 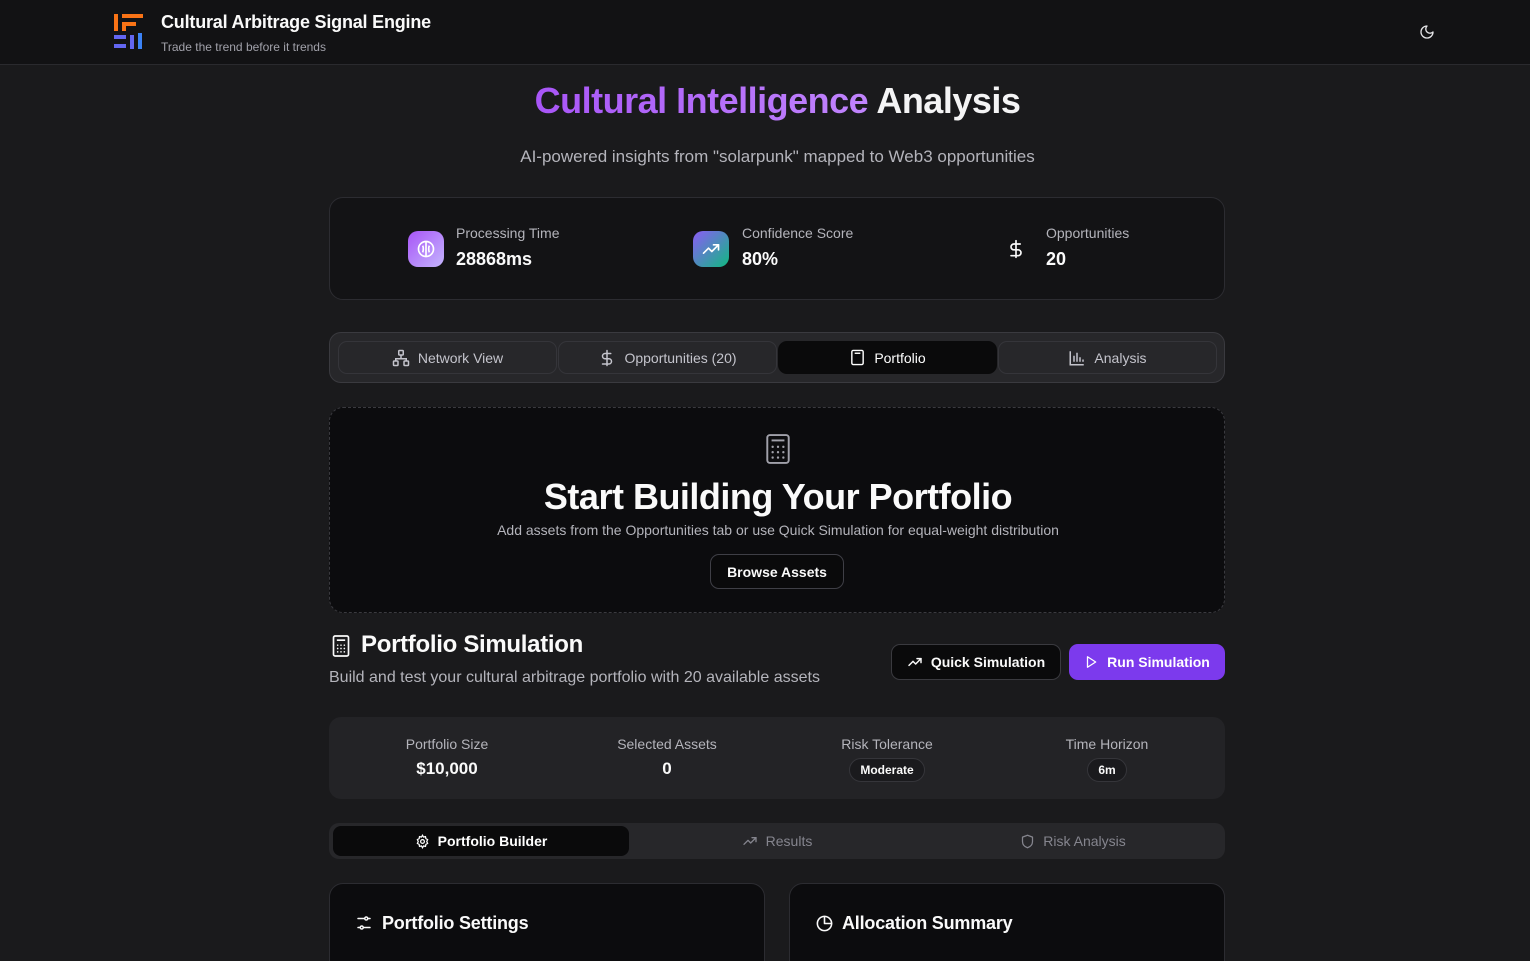 What do you see at coordinates (547, 922) in the screenshot?
I see `portfolio-settings-panel: Portfolio Settings` at bounding box center [547, 922].